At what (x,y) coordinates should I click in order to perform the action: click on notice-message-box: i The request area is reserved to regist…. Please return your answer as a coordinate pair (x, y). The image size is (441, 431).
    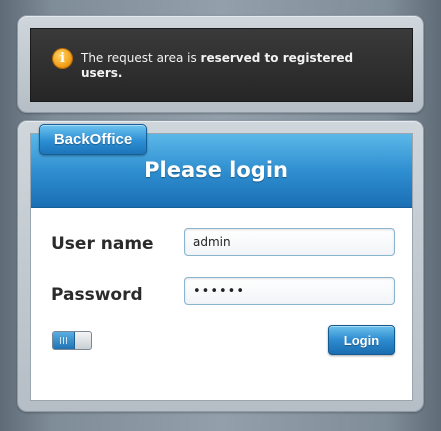
    Looking at the image, I should click on (221, 65).